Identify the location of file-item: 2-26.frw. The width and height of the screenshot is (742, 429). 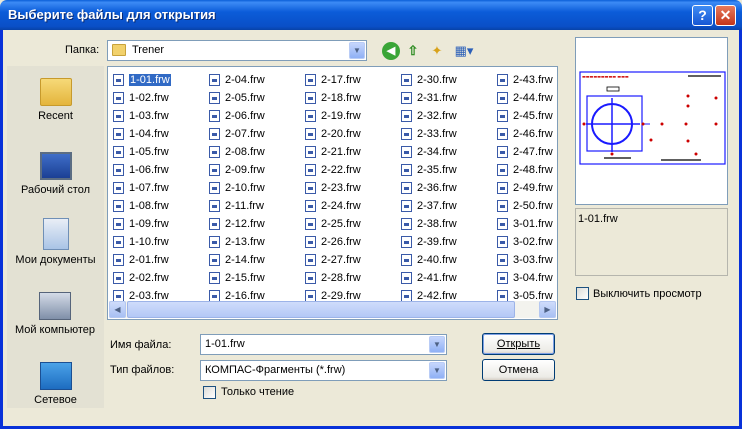
(332, 242).